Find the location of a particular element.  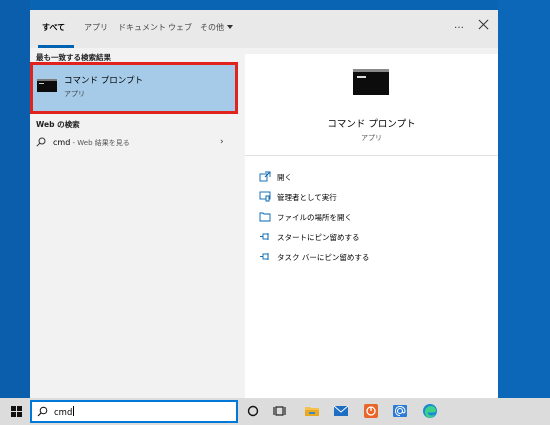

web-search-item: cmd - Web 結果を見る › is located at coordinates (134, 143).